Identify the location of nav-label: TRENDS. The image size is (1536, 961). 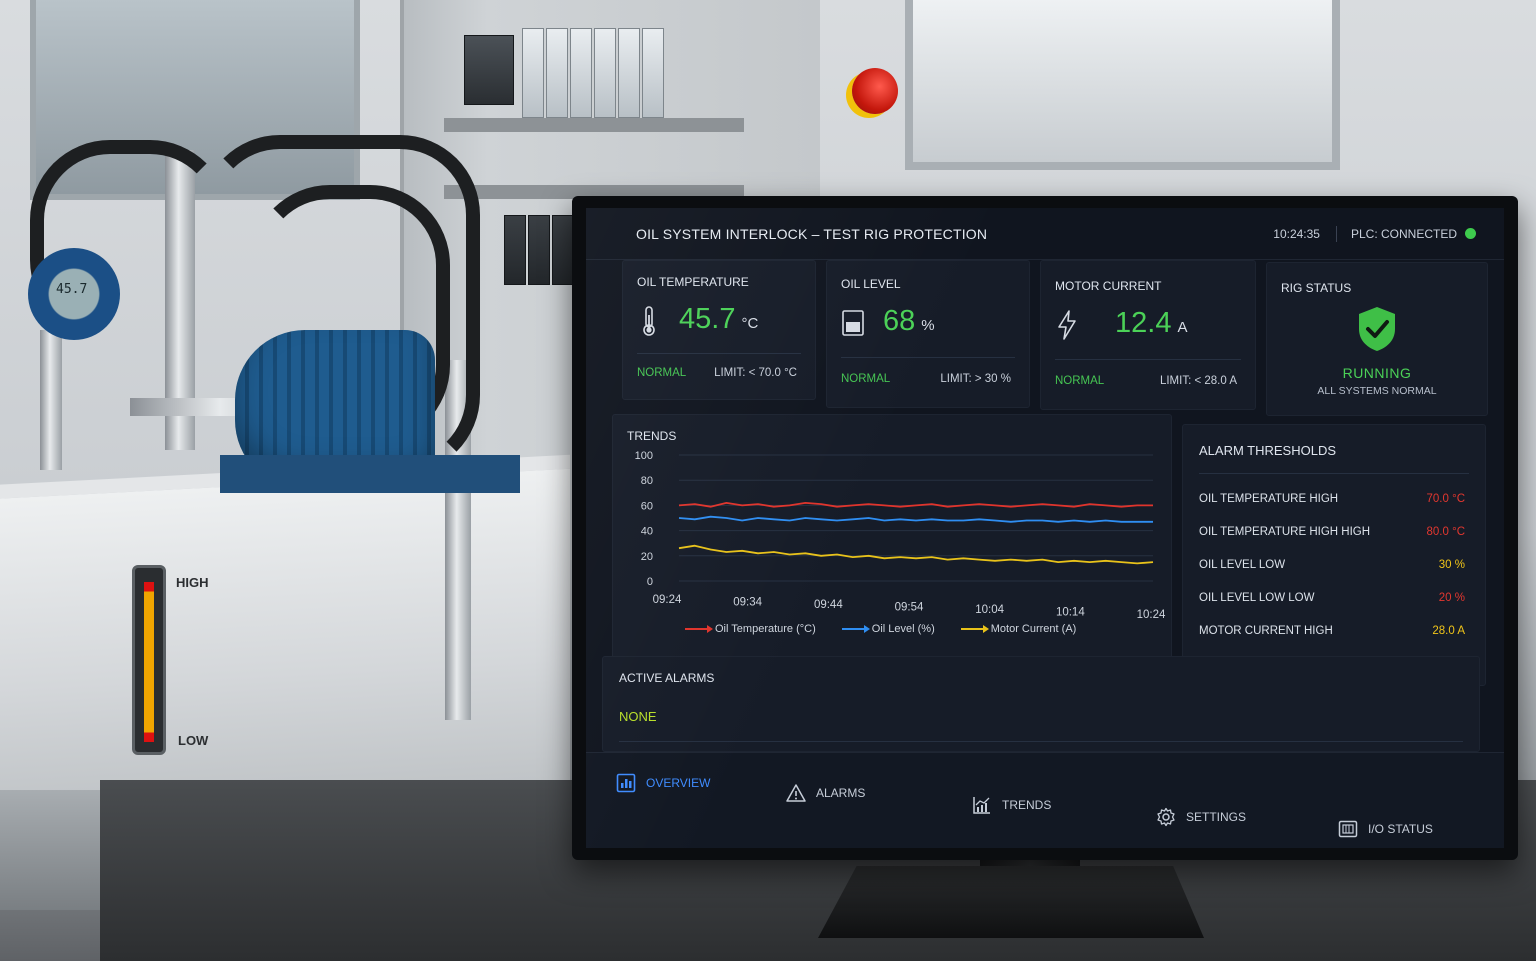
(1027, 805).